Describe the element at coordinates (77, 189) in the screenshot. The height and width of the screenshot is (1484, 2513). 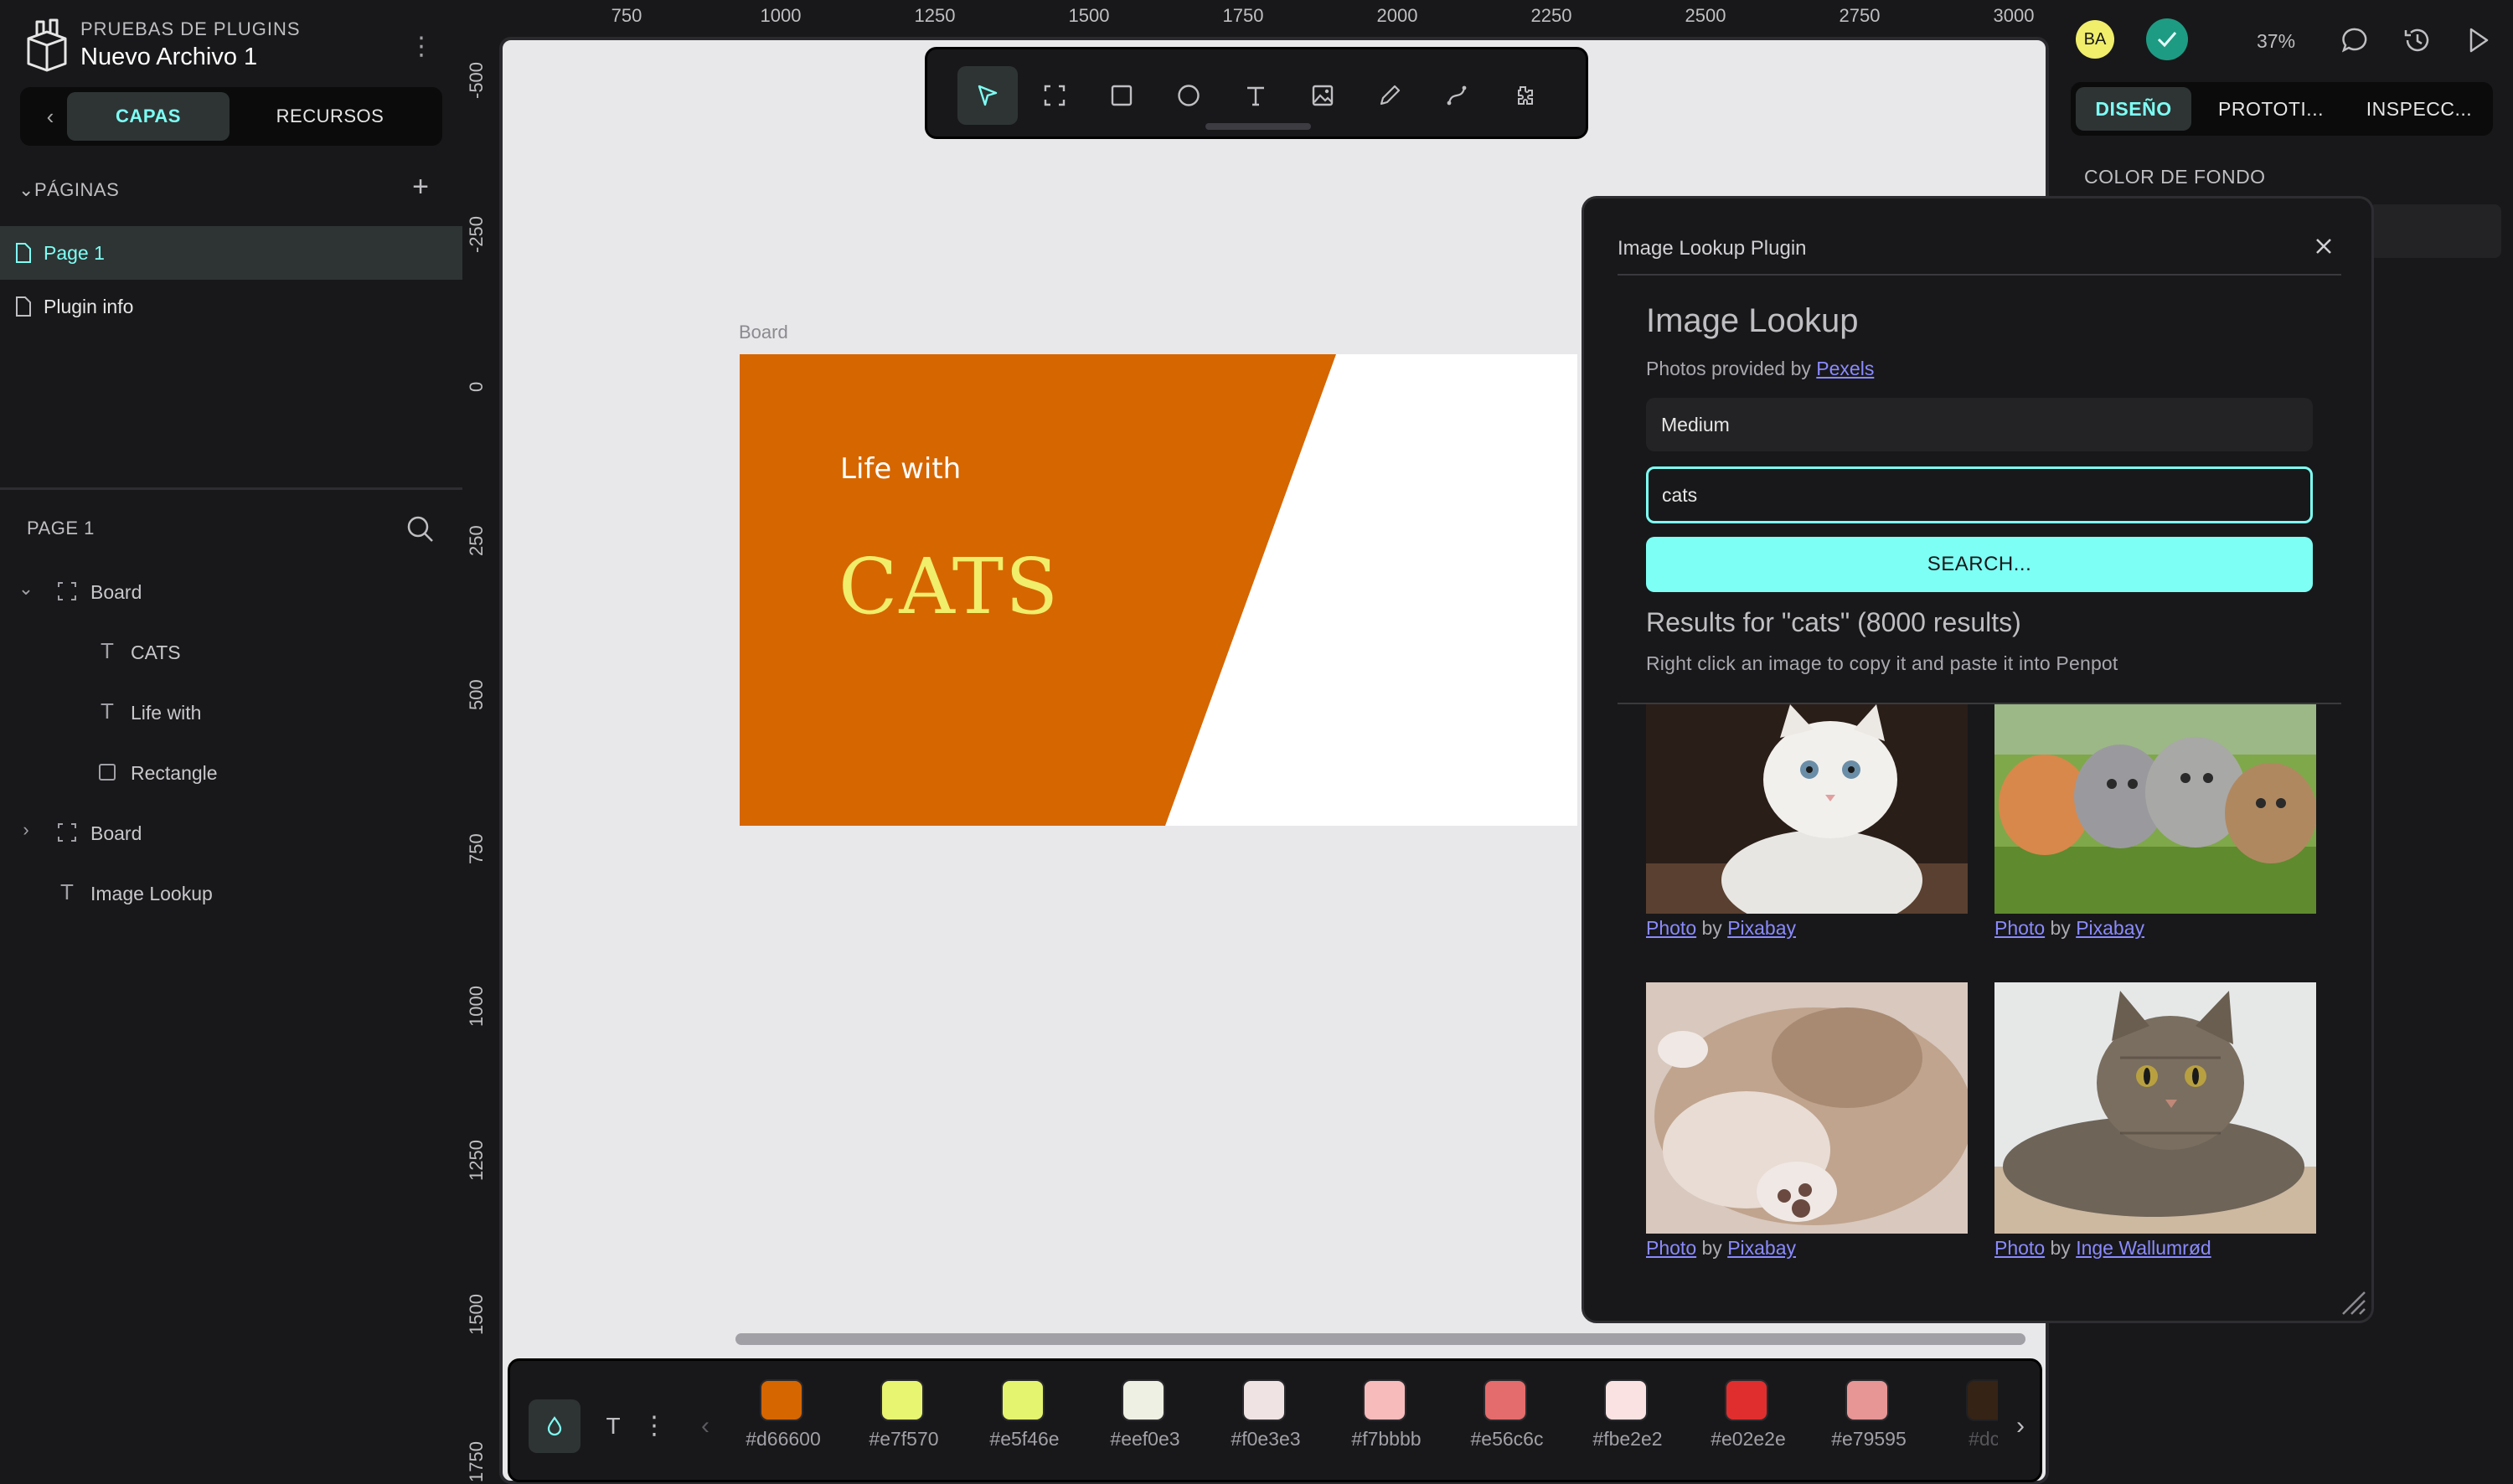
I see `pages-header-label: PÁGINAS` at that location.